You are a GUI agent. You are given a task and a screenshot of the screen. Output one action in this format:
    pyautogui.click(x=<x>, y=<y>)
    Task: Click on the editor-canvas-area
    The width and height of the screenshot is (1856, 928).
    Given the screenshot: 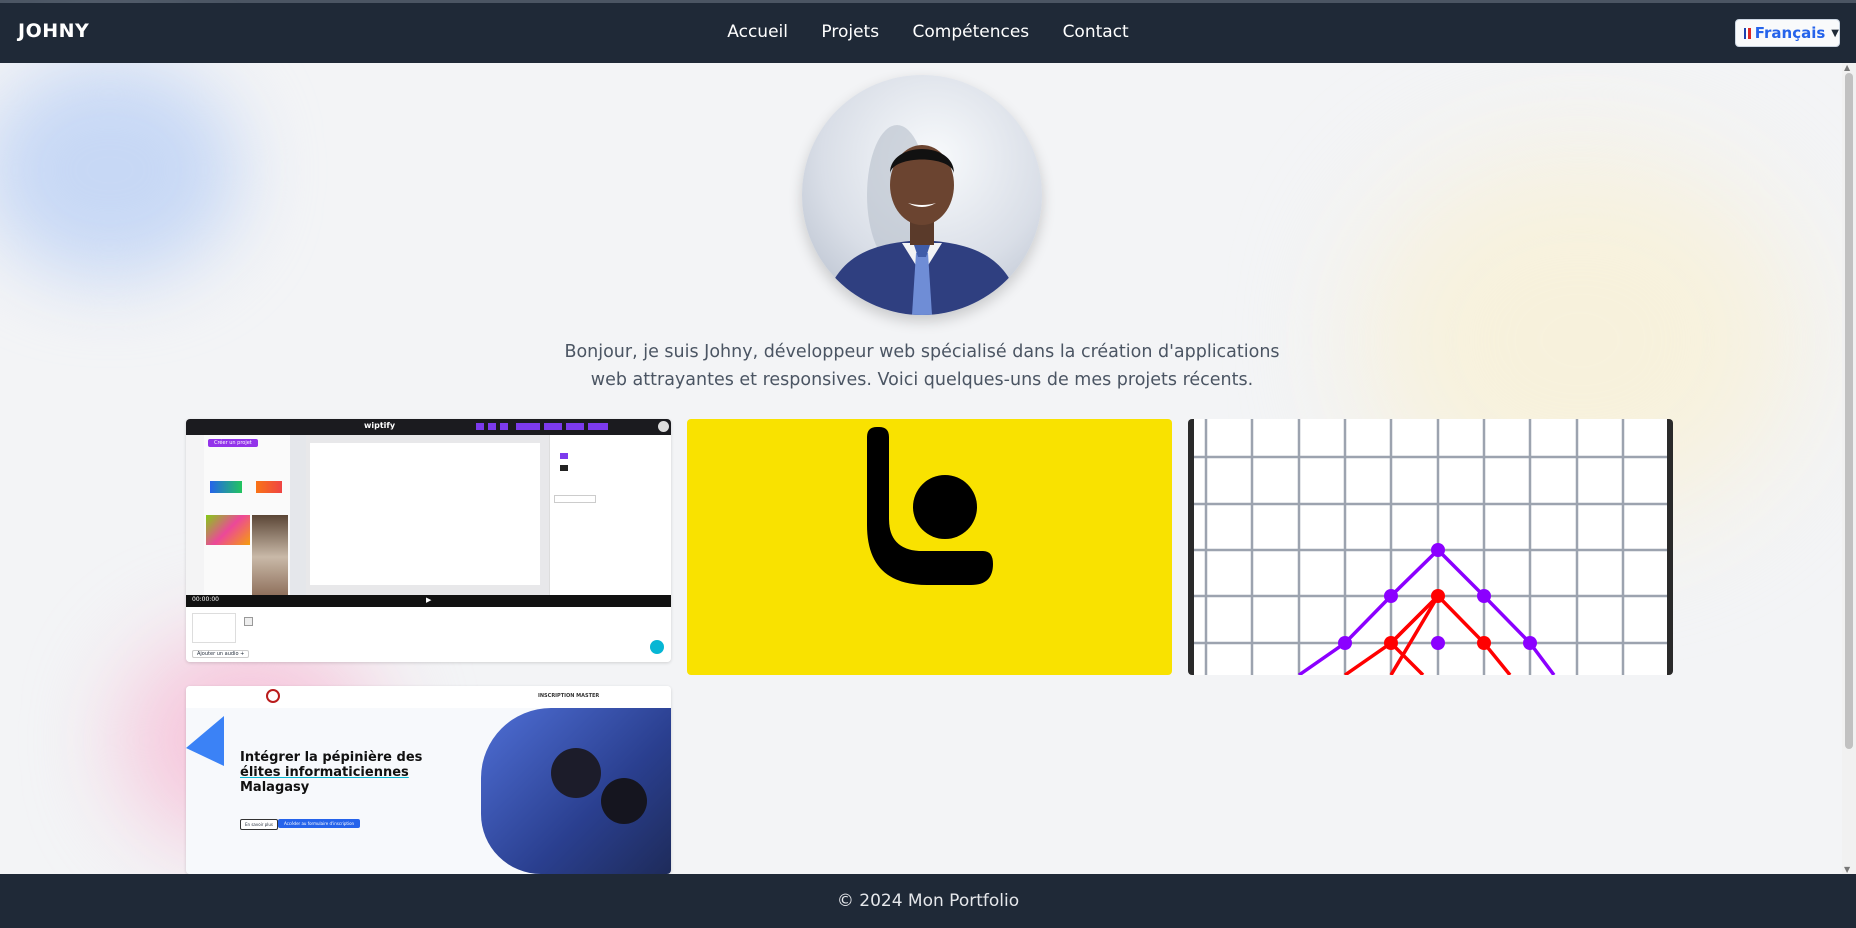 What is the action you would take?
    pyautogui.click(x=427, y=517)
    